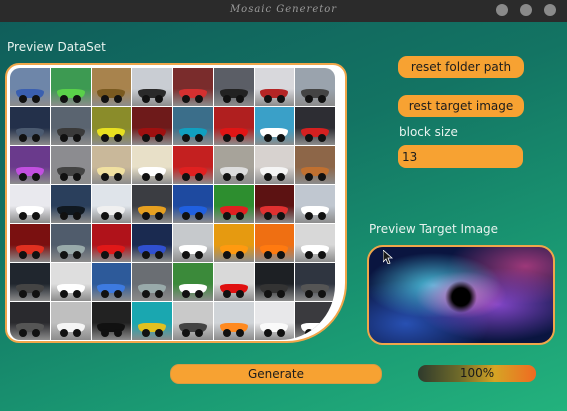 The width and height of the screenshot is (567, 411). I want to click on generate-button: Generate, so click(276, 374).